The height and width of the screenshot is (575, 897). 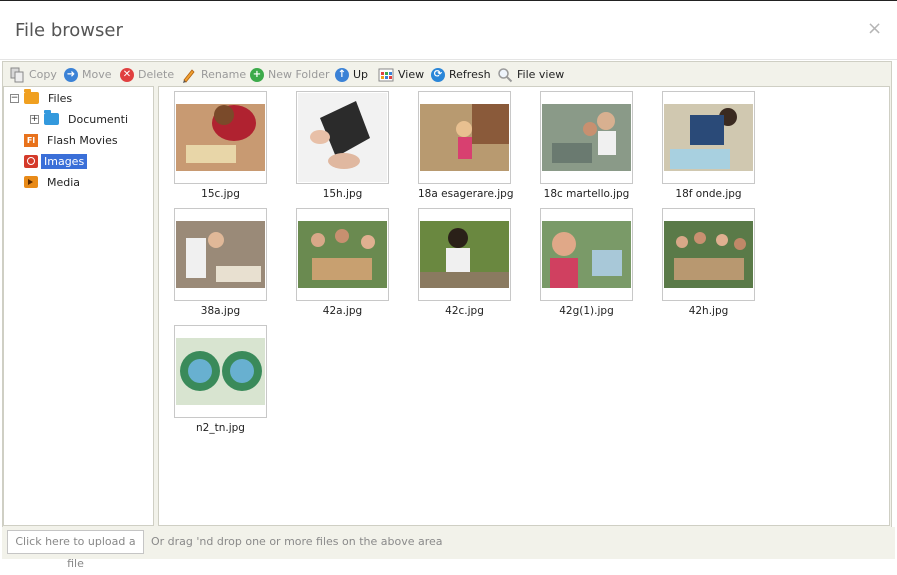 What do you see at coordinates (708, 194) in the screenshot?
I see `file-name: 18f onde.jpg` at bounding box center [708, 194].